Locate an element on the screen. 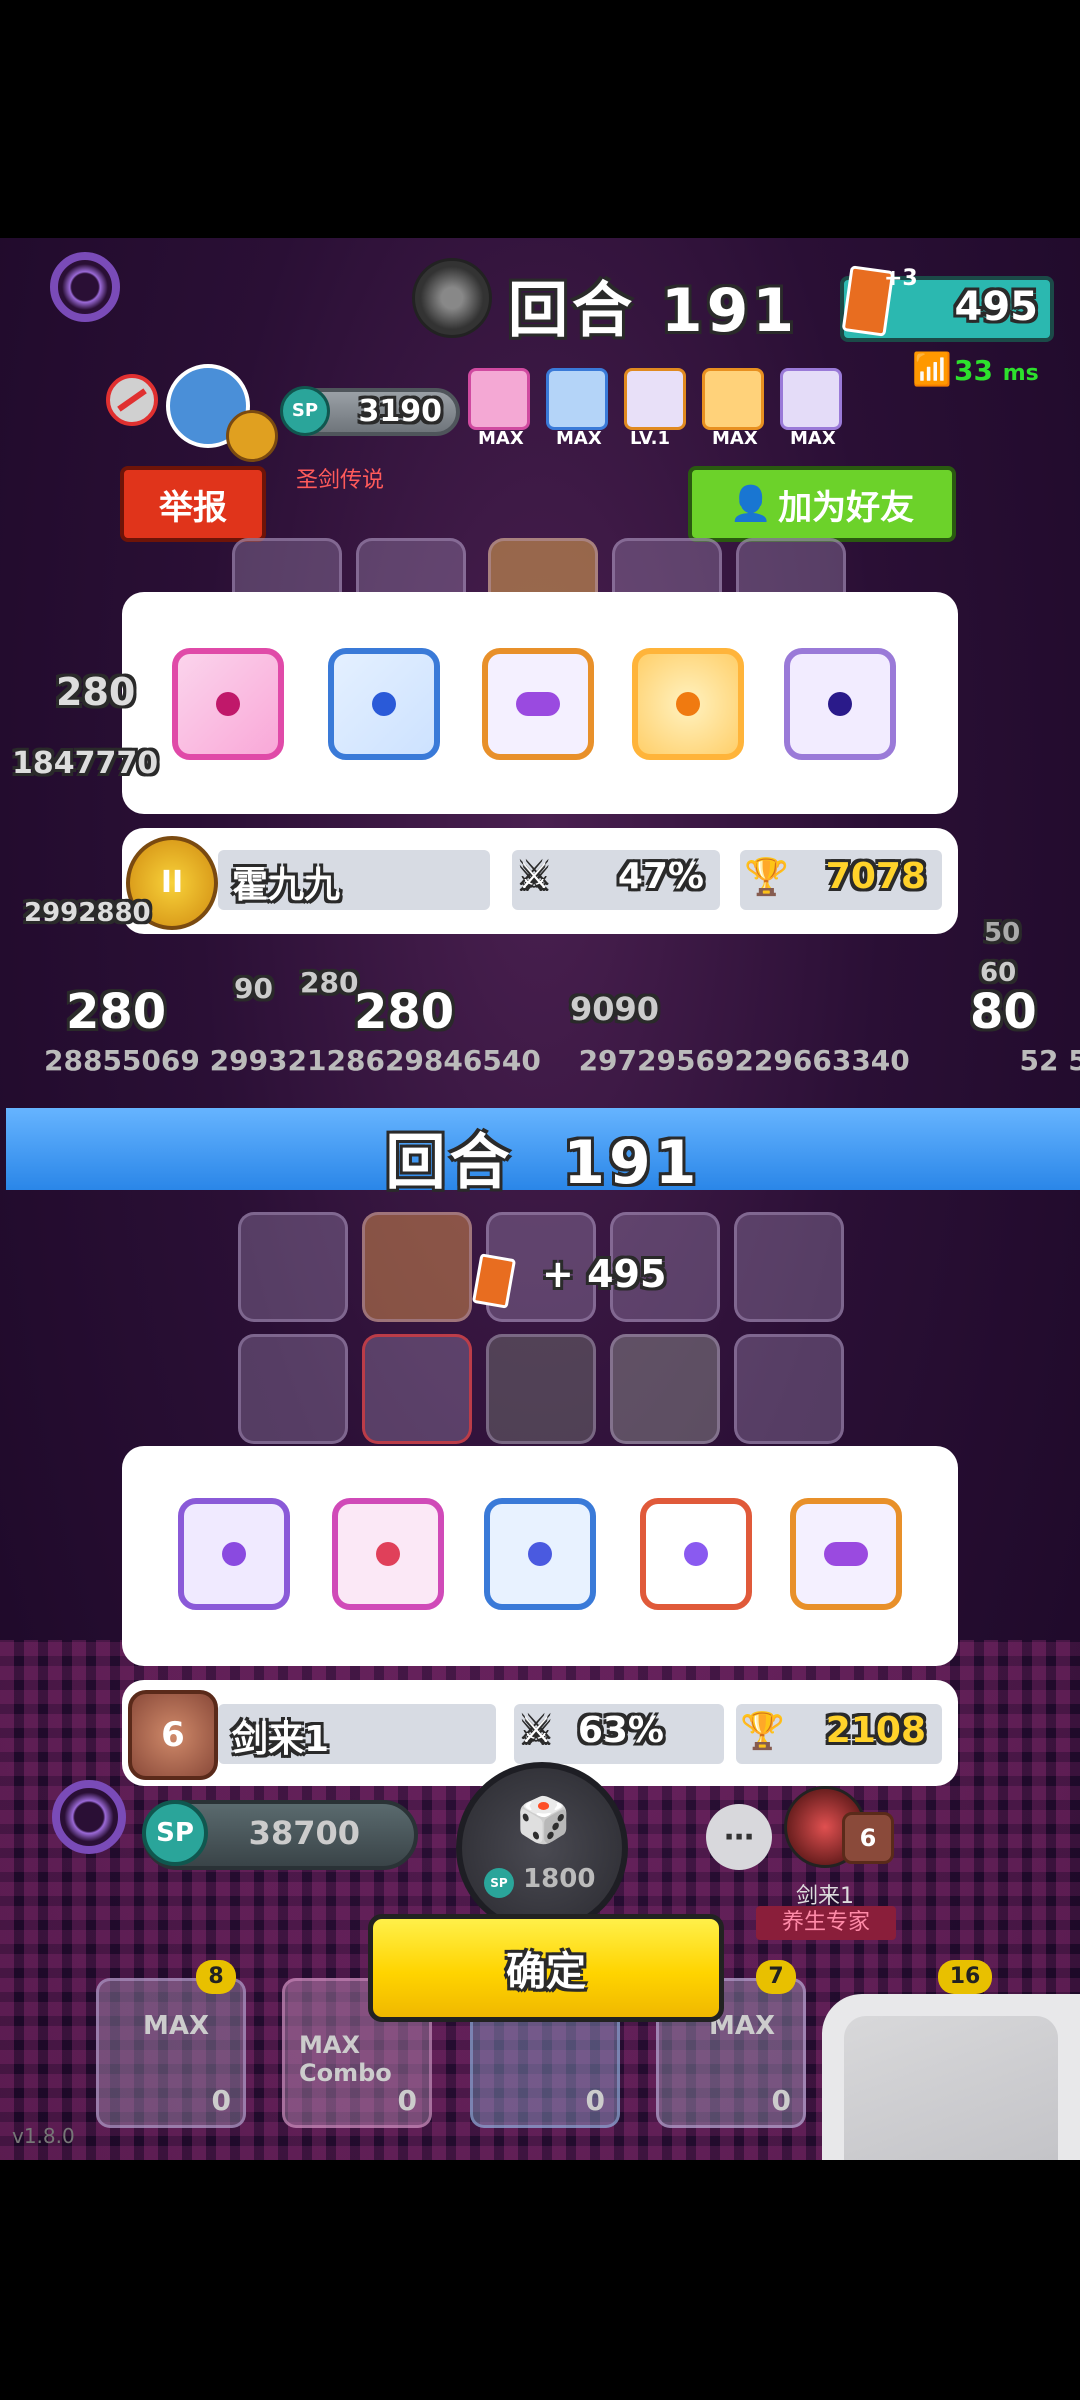 The width and height of the screenshot is (1080, 2400). player-deck-card is located at coordinates (540, 1556).